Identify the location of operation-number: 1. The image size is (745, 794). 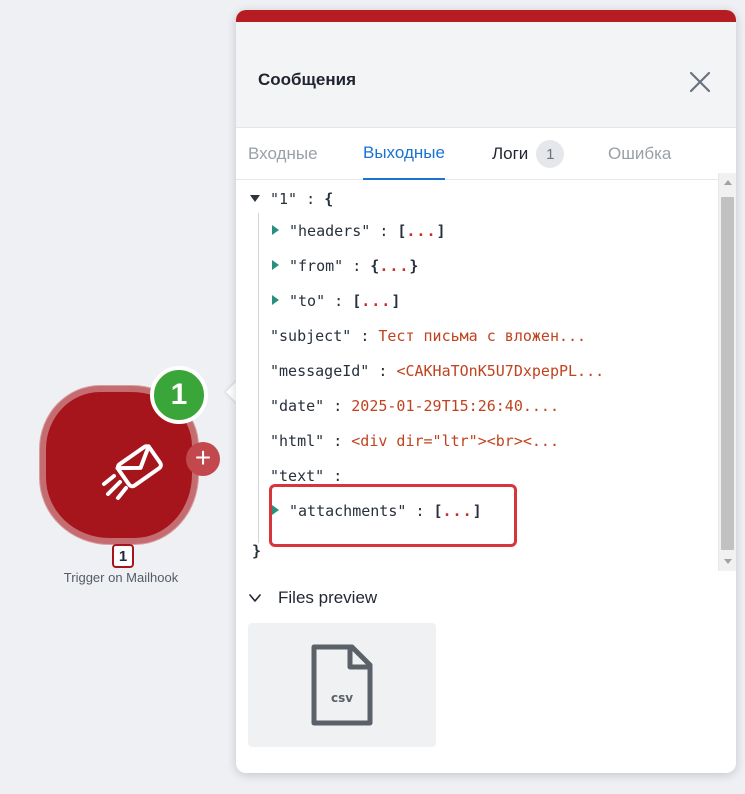
(123, 556).